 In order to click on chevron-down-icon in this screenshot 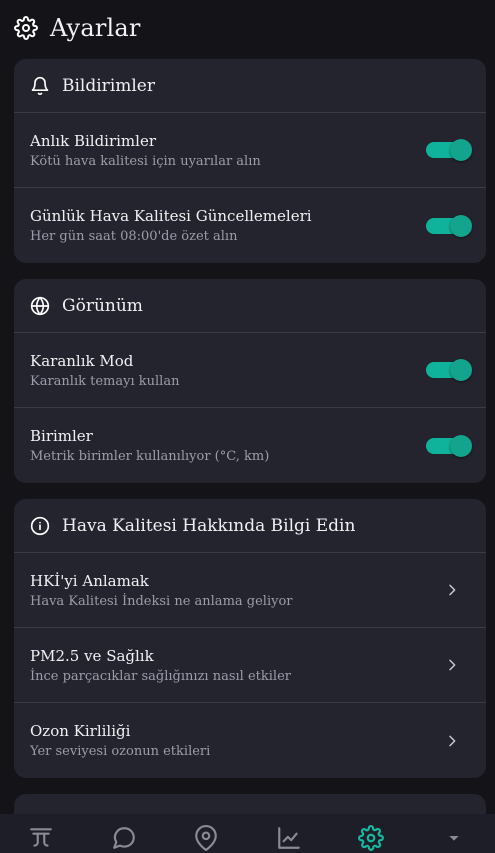, I will do `click(454, 838)`.